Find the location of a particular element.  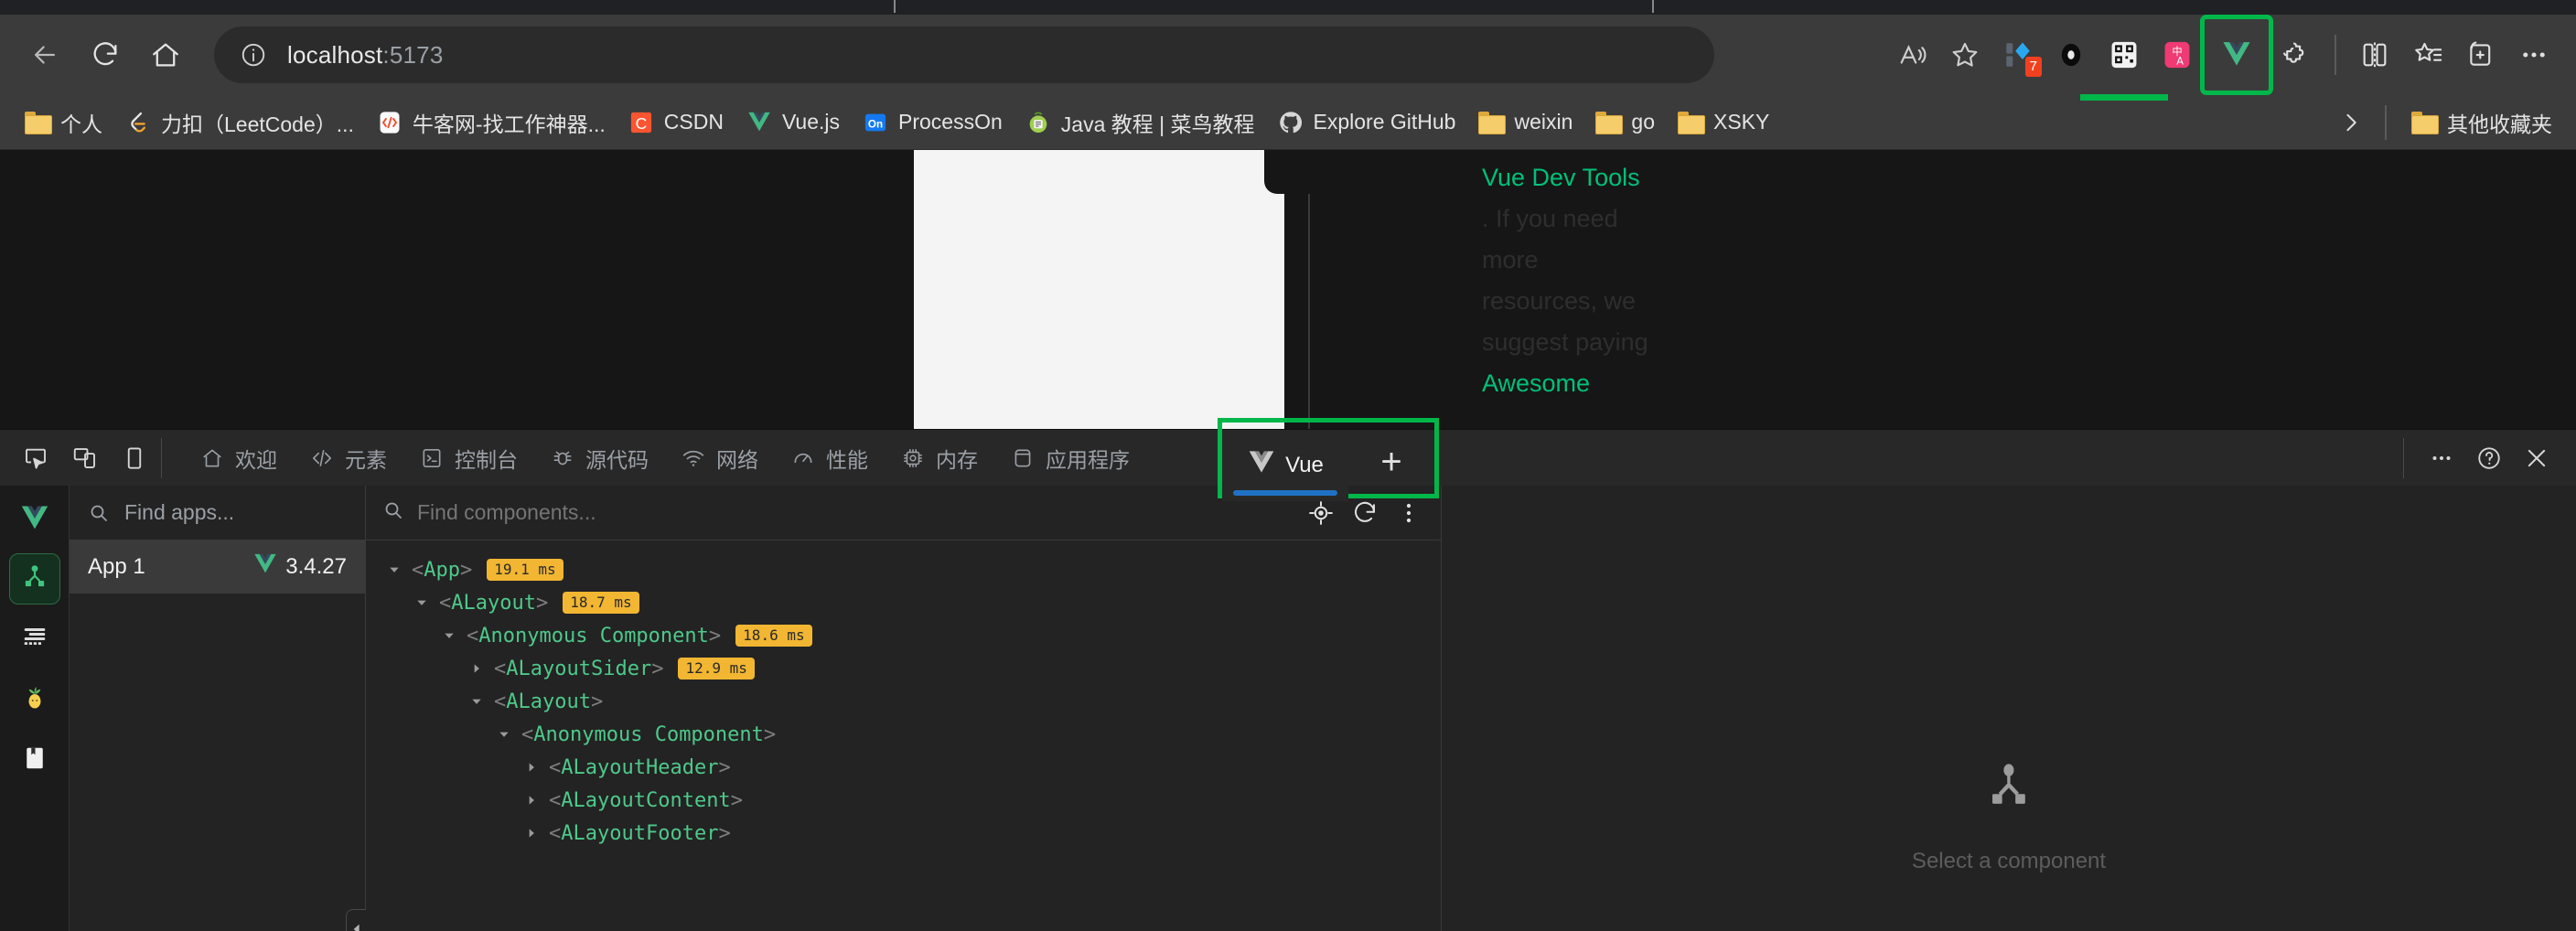

tab-console: 控制台 is located at coordinates (468, 458).